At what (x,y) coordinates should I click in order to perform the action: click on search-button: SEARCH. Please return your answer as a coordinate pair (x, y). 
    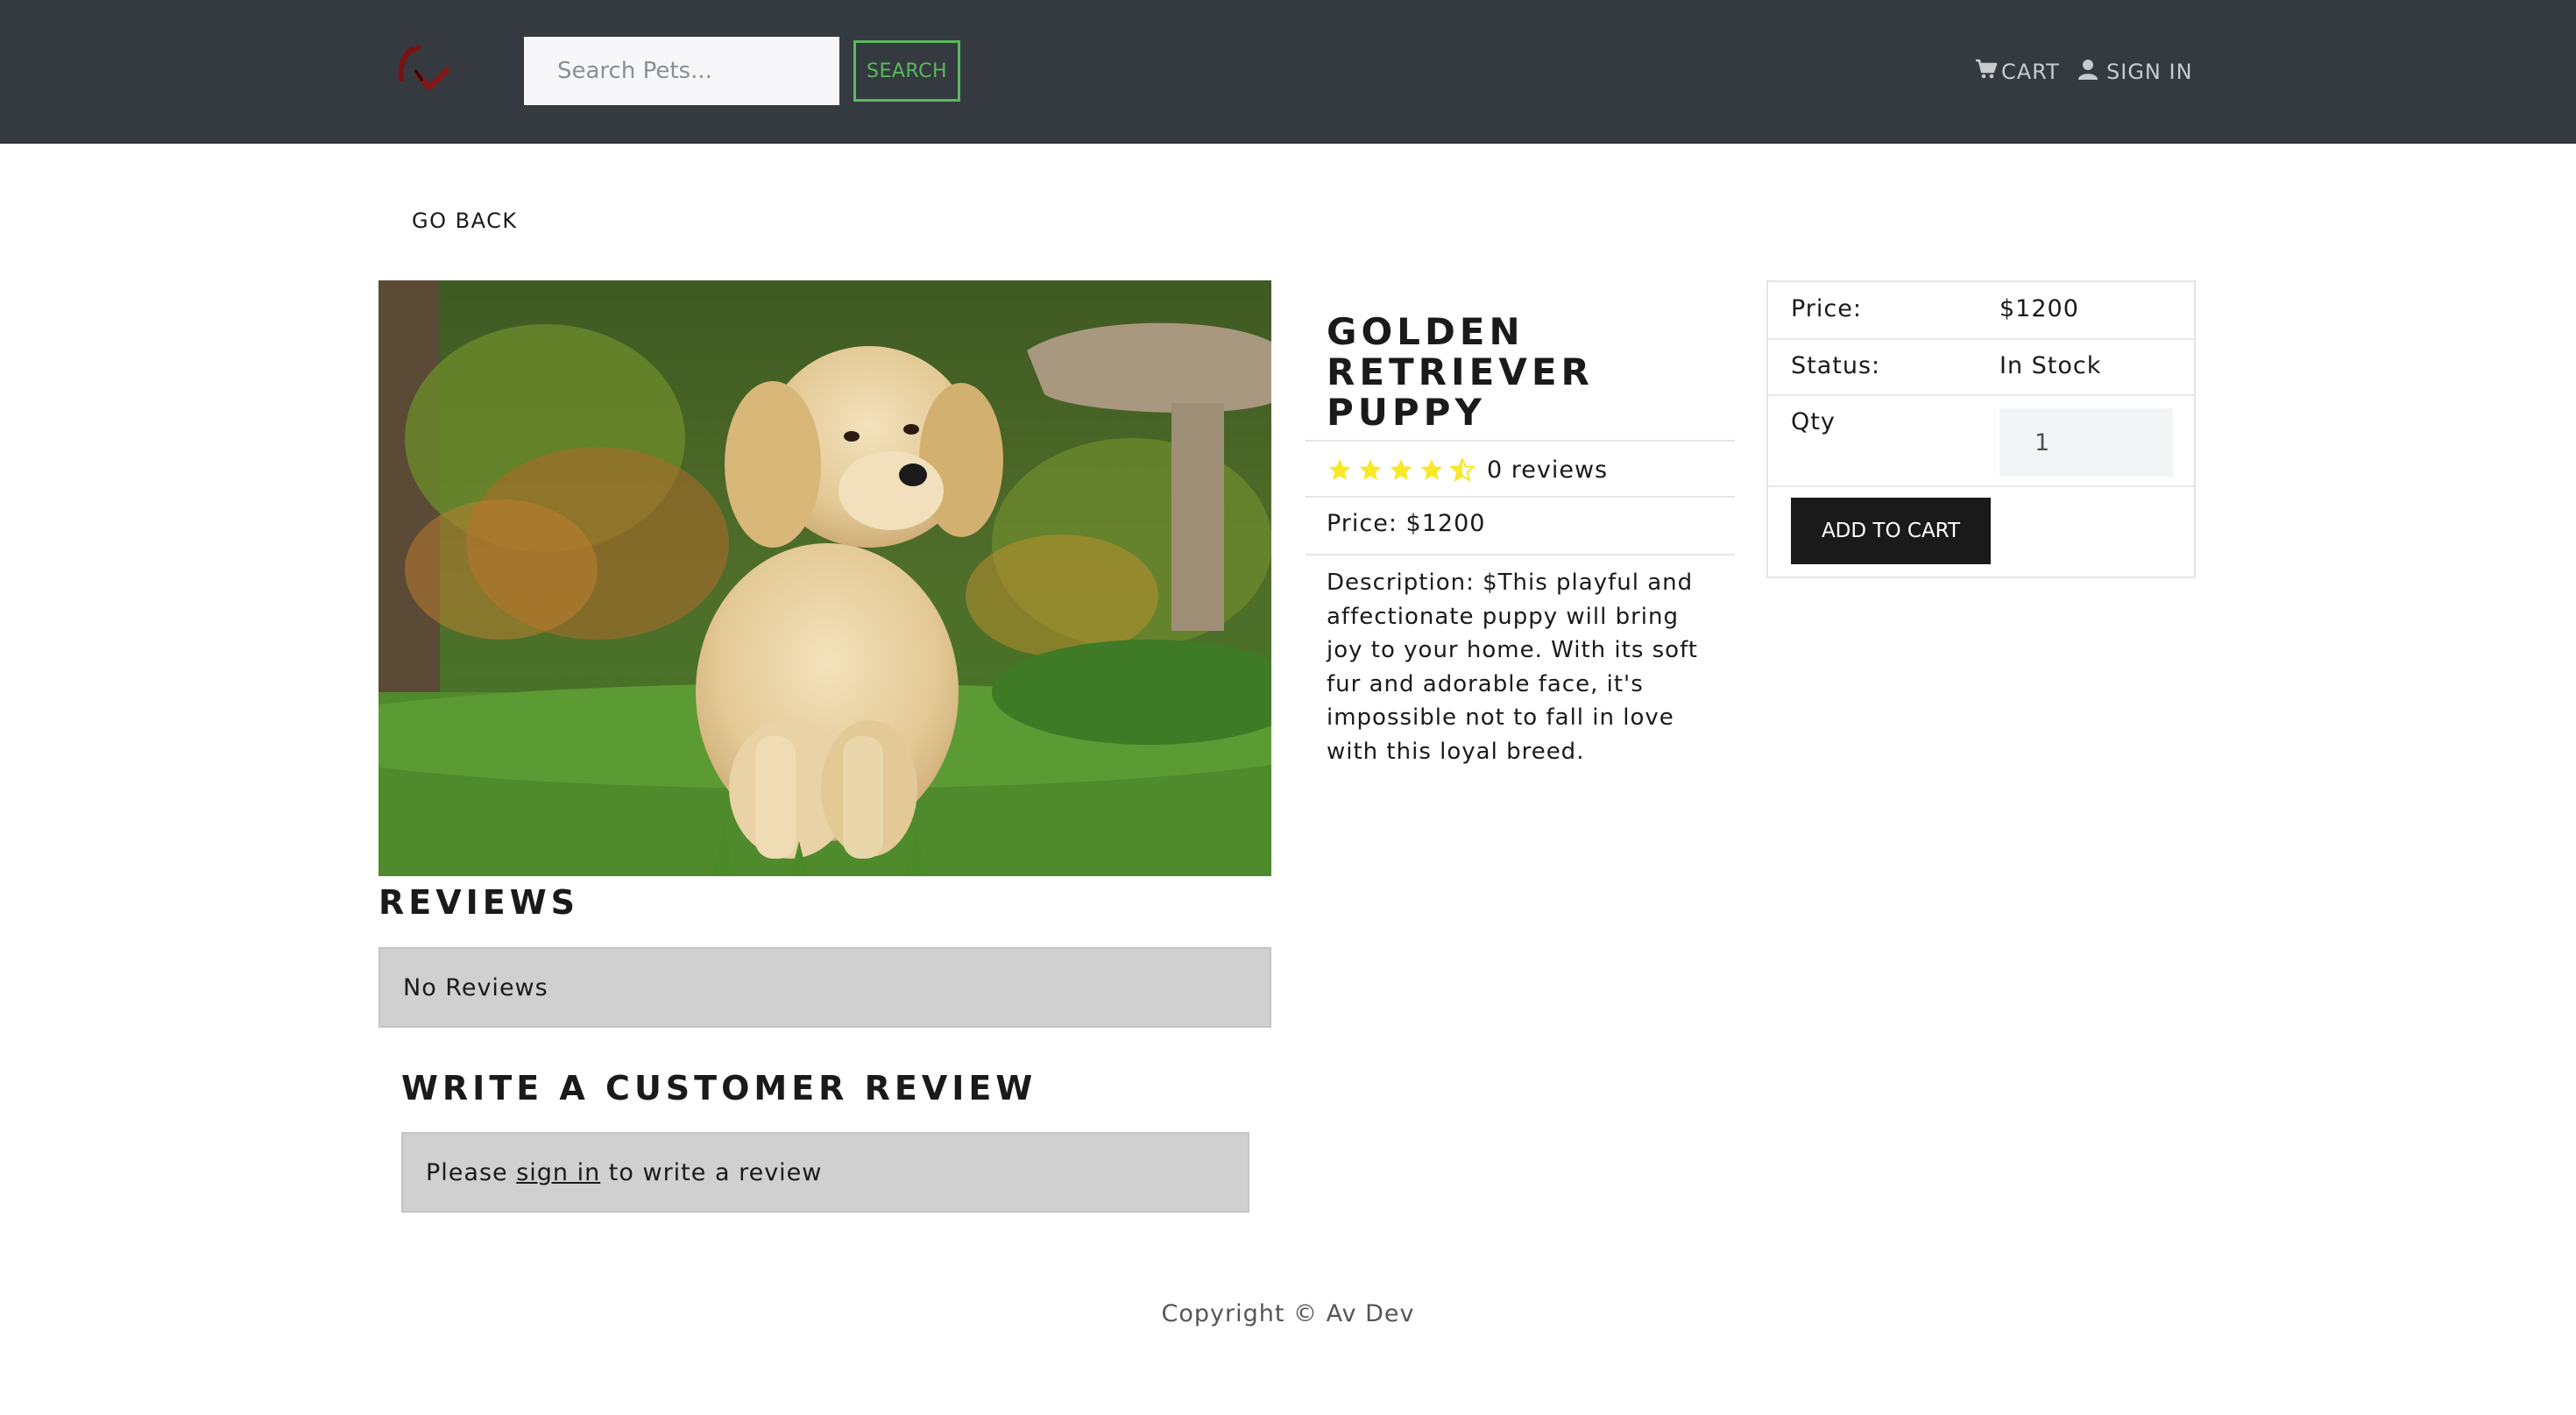
    Looking at the image, I should click on (906, 71).